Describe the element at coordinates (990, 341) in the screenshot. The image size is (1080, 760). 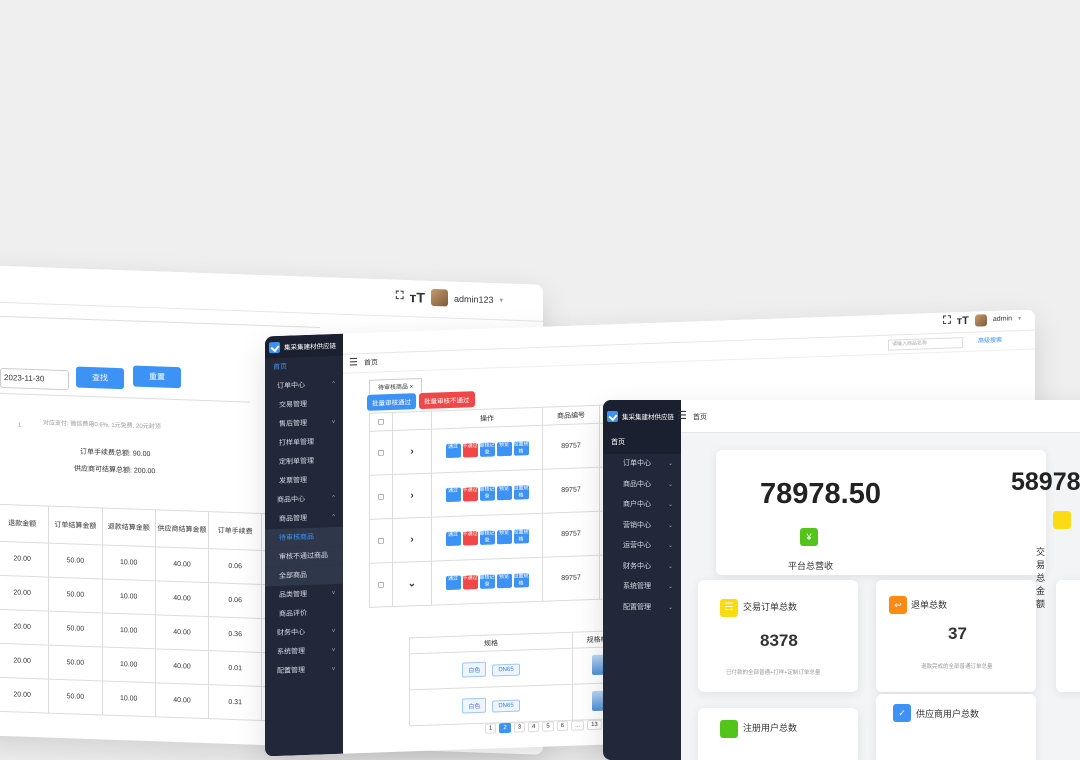
I see `advanced-search-link: 高级搜索` at that location.